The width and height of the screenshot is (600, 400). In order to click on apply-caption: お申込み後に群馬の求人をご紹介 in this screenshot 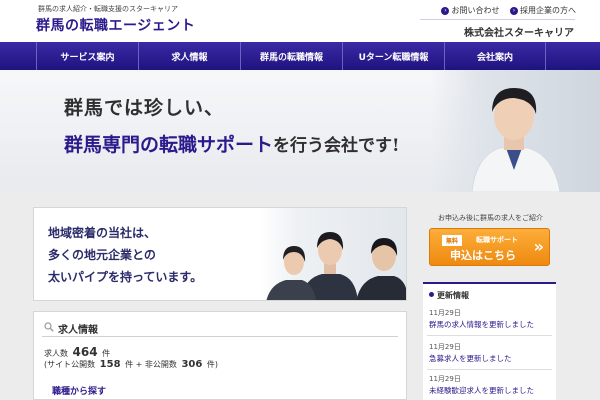, I will do `click(490, 218)`.